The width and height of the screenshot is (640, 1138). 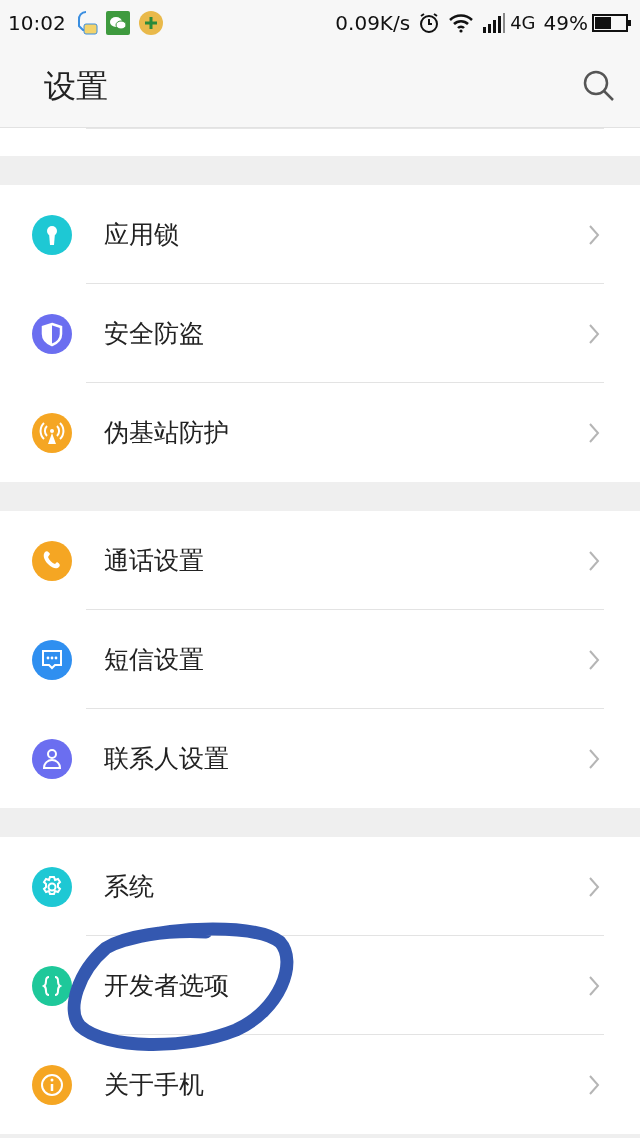 What do you see at coordinates (320, 432) in the screenshot?
I see `settings-row: 伪基站防护` at bounding box center [320, 432].